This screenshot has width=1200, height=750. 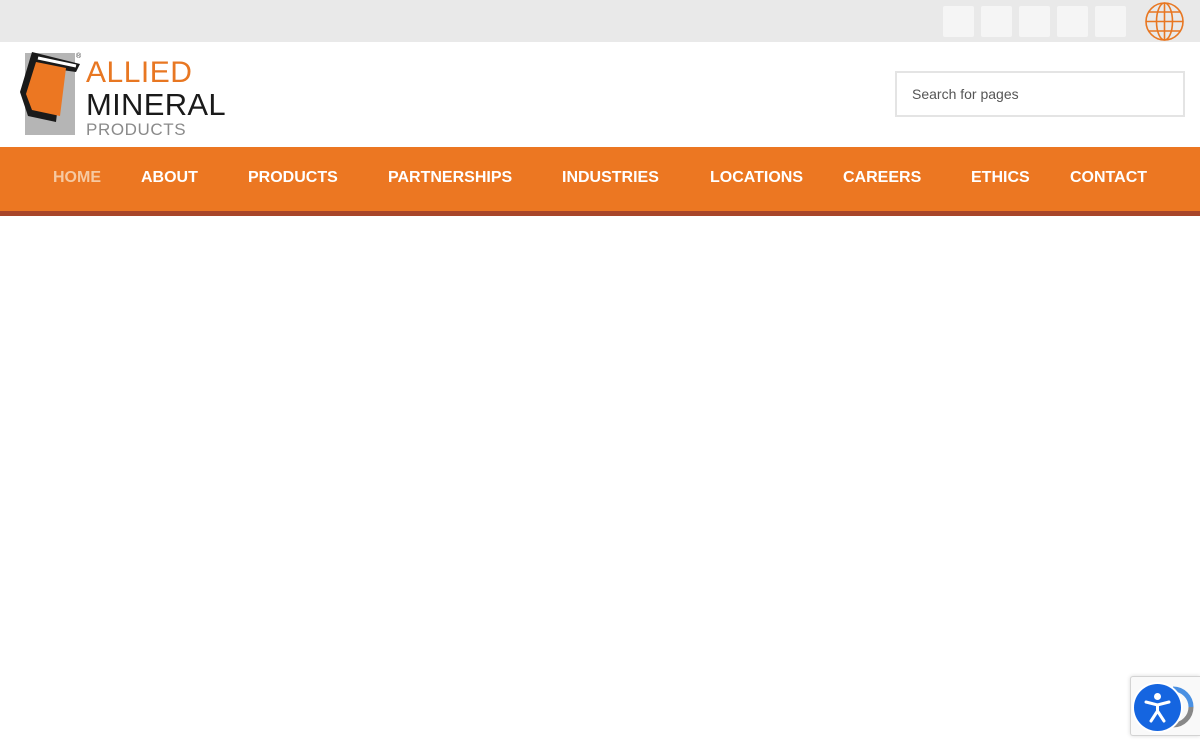 I want to click on nav-item-about: ABOUT, so click(x=169, y=179).